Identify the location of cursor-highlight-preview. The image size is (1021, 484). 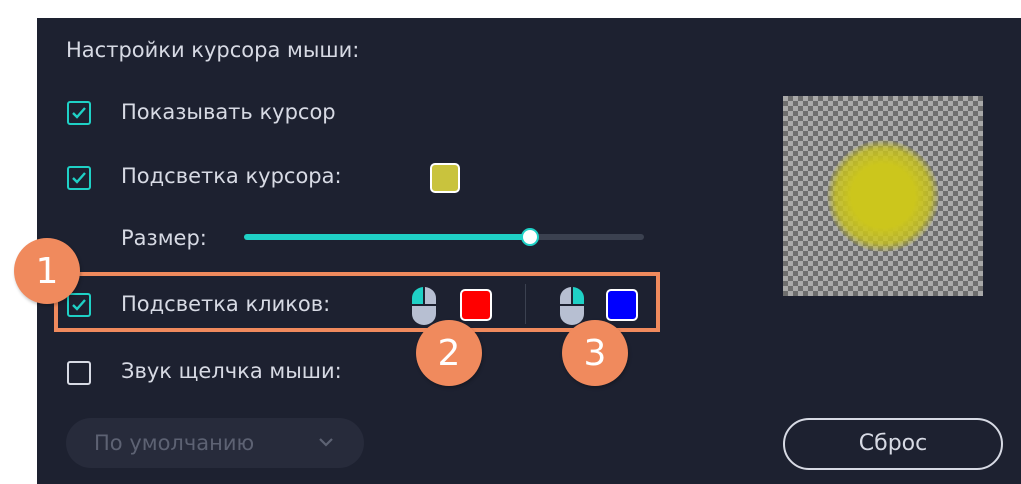
(883, 196).